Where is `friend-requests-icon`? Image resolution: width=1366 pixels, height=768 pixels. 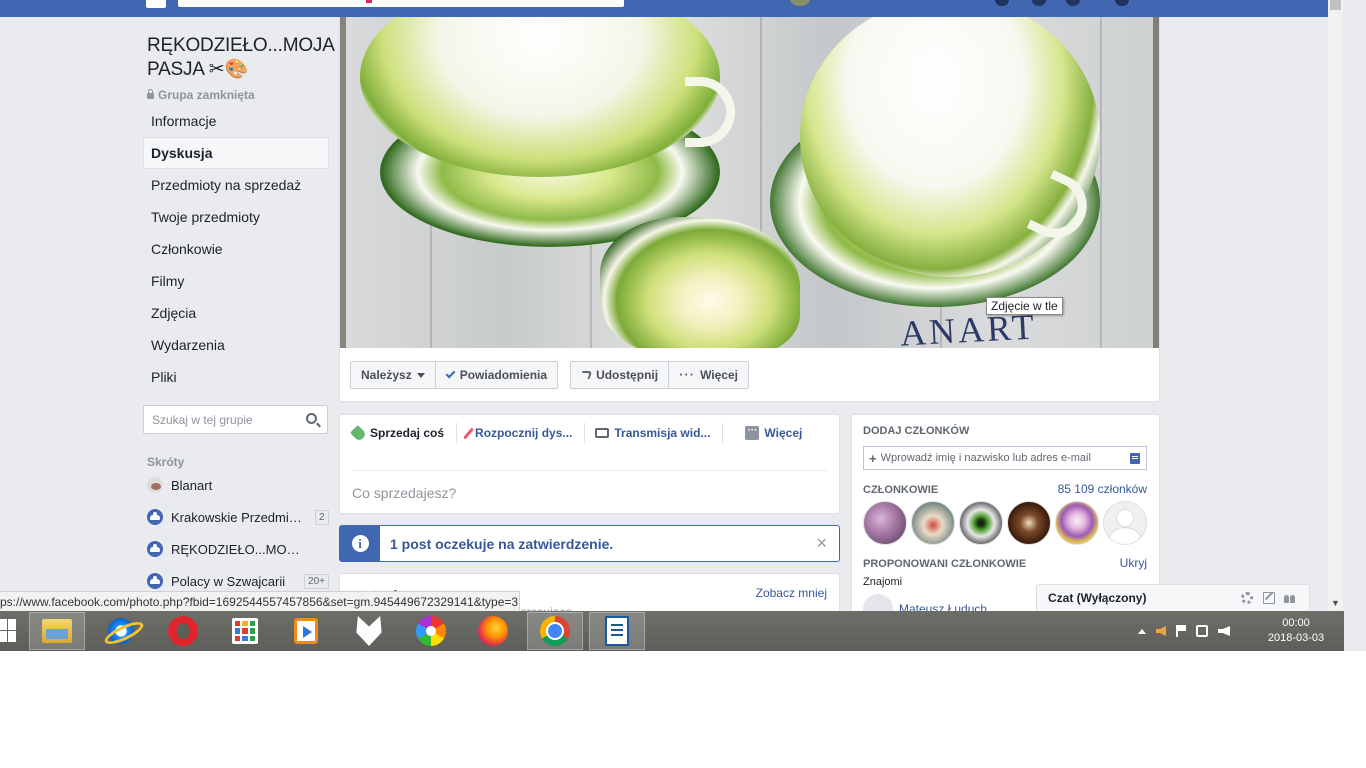 friend-requests-icon is located at coordinates (1002, 3).